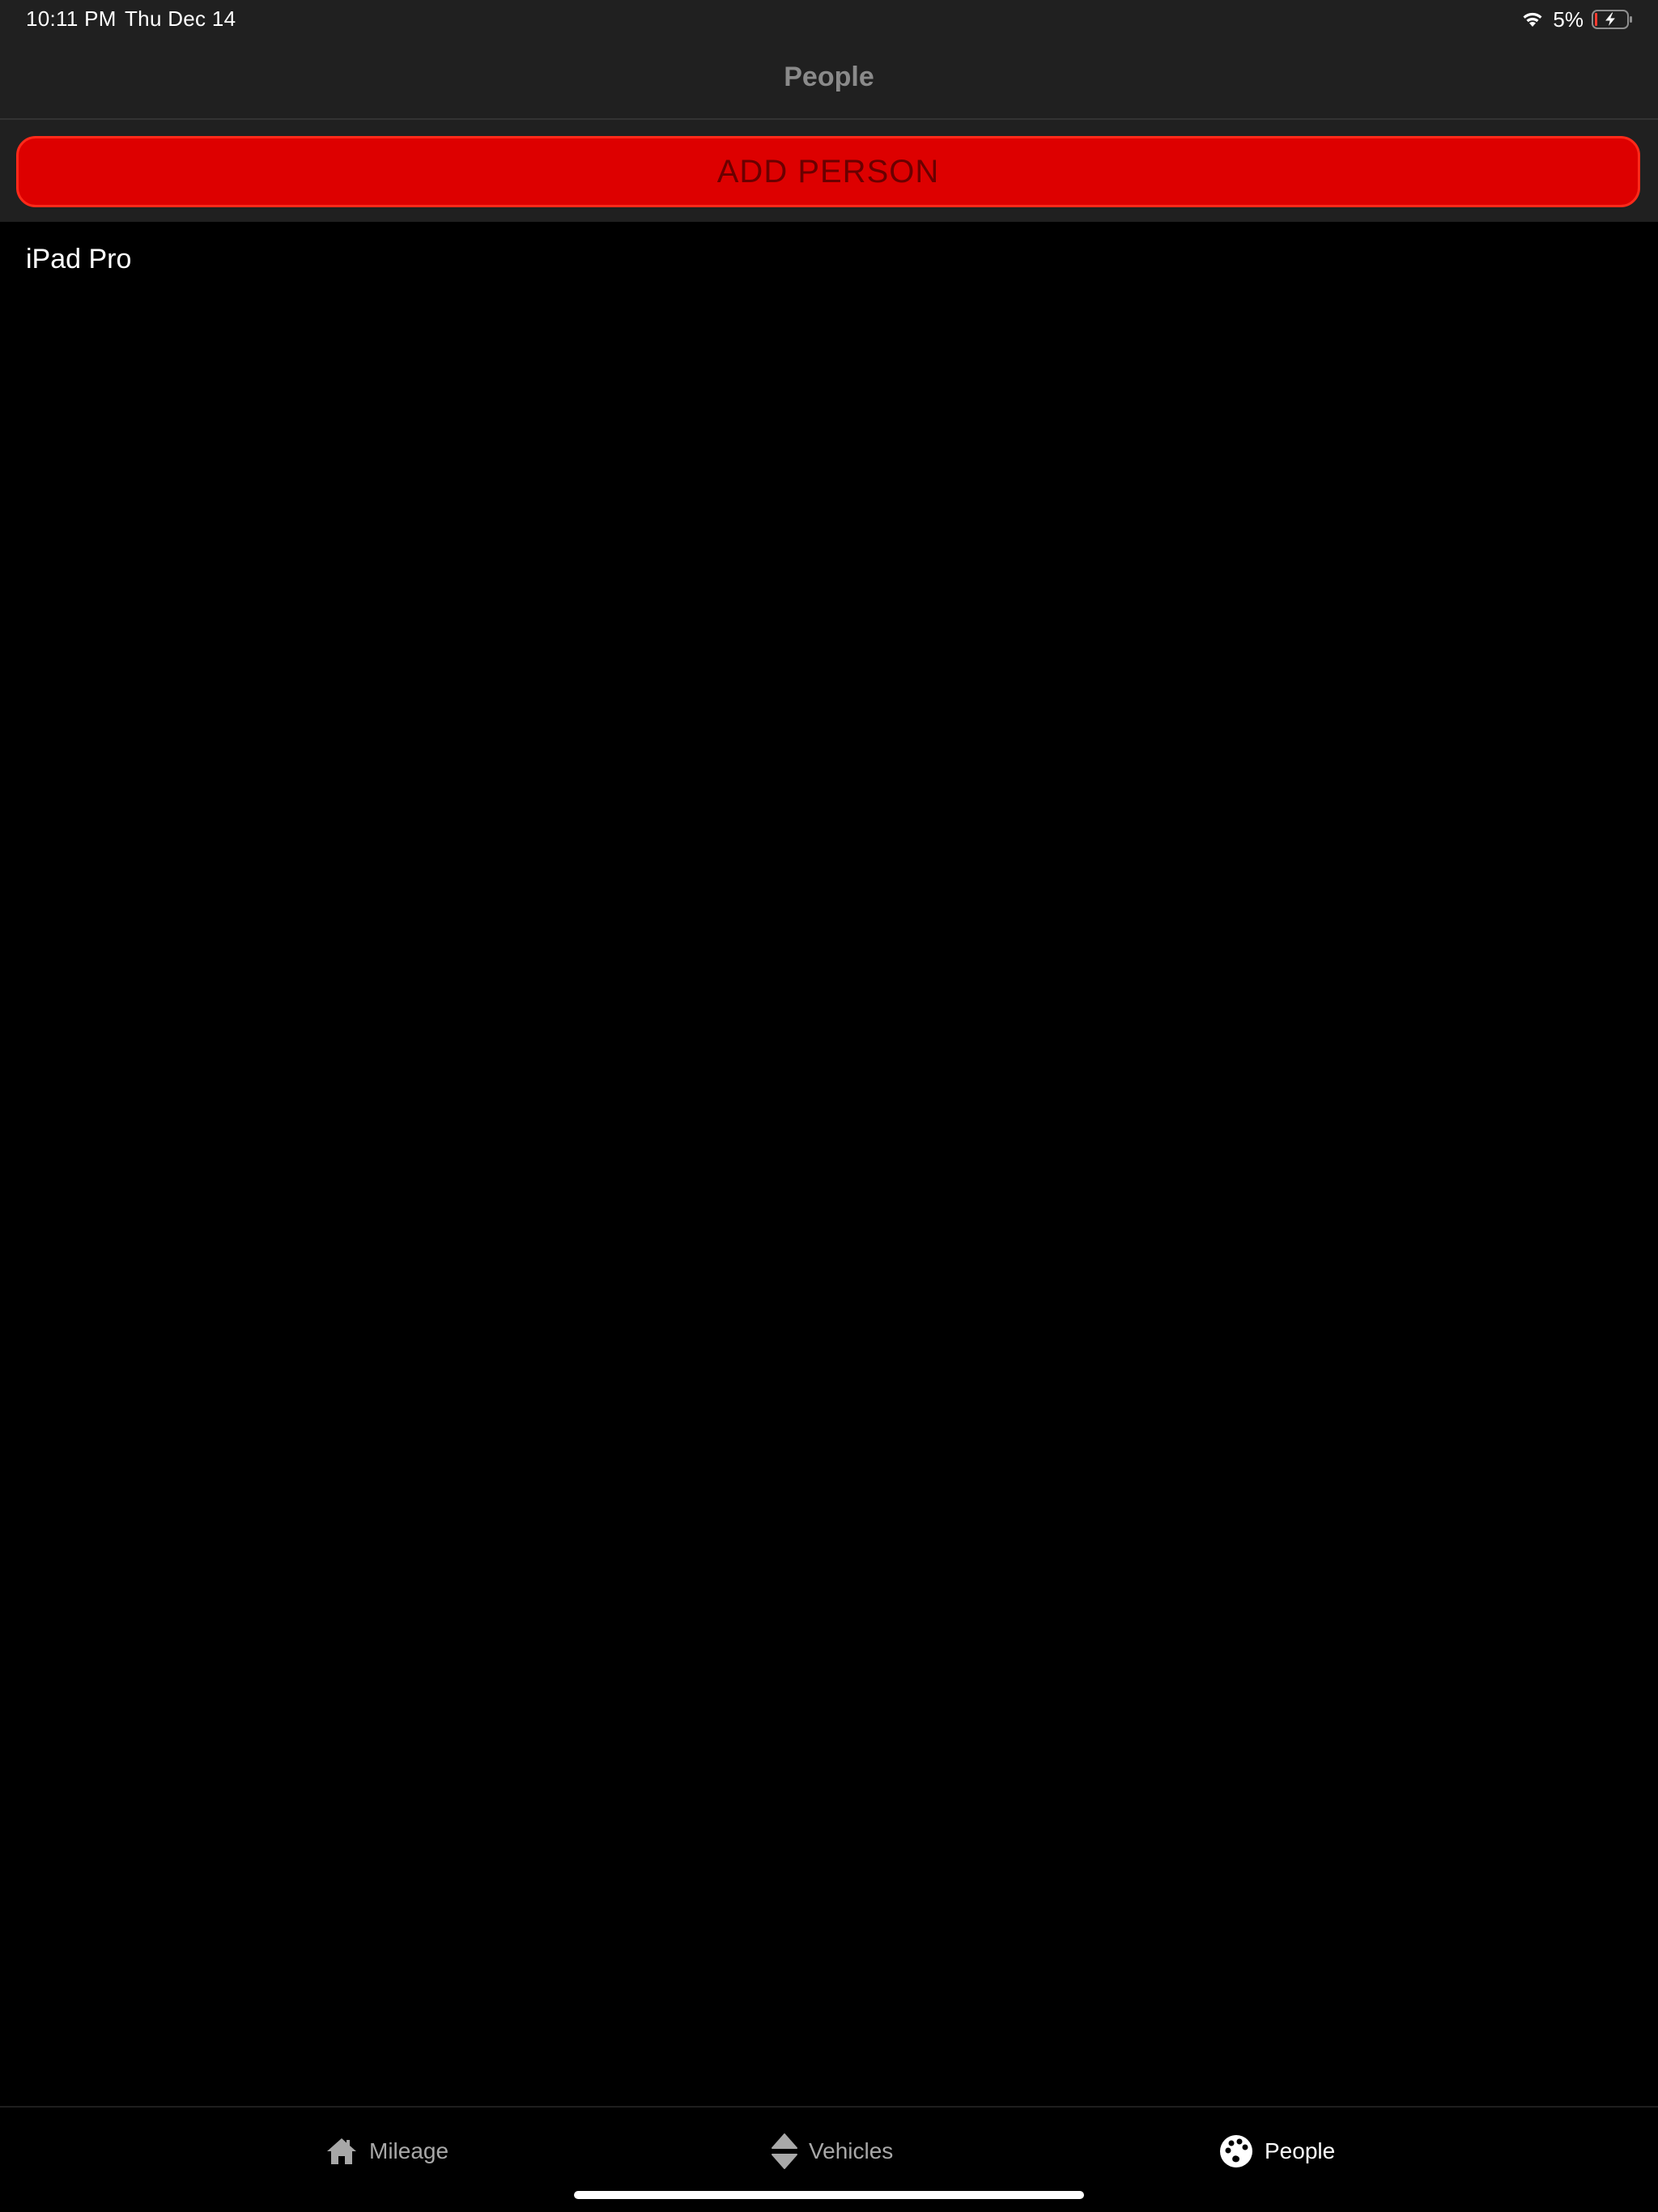  I want to click on wifi-icon, so click(1532, 19).